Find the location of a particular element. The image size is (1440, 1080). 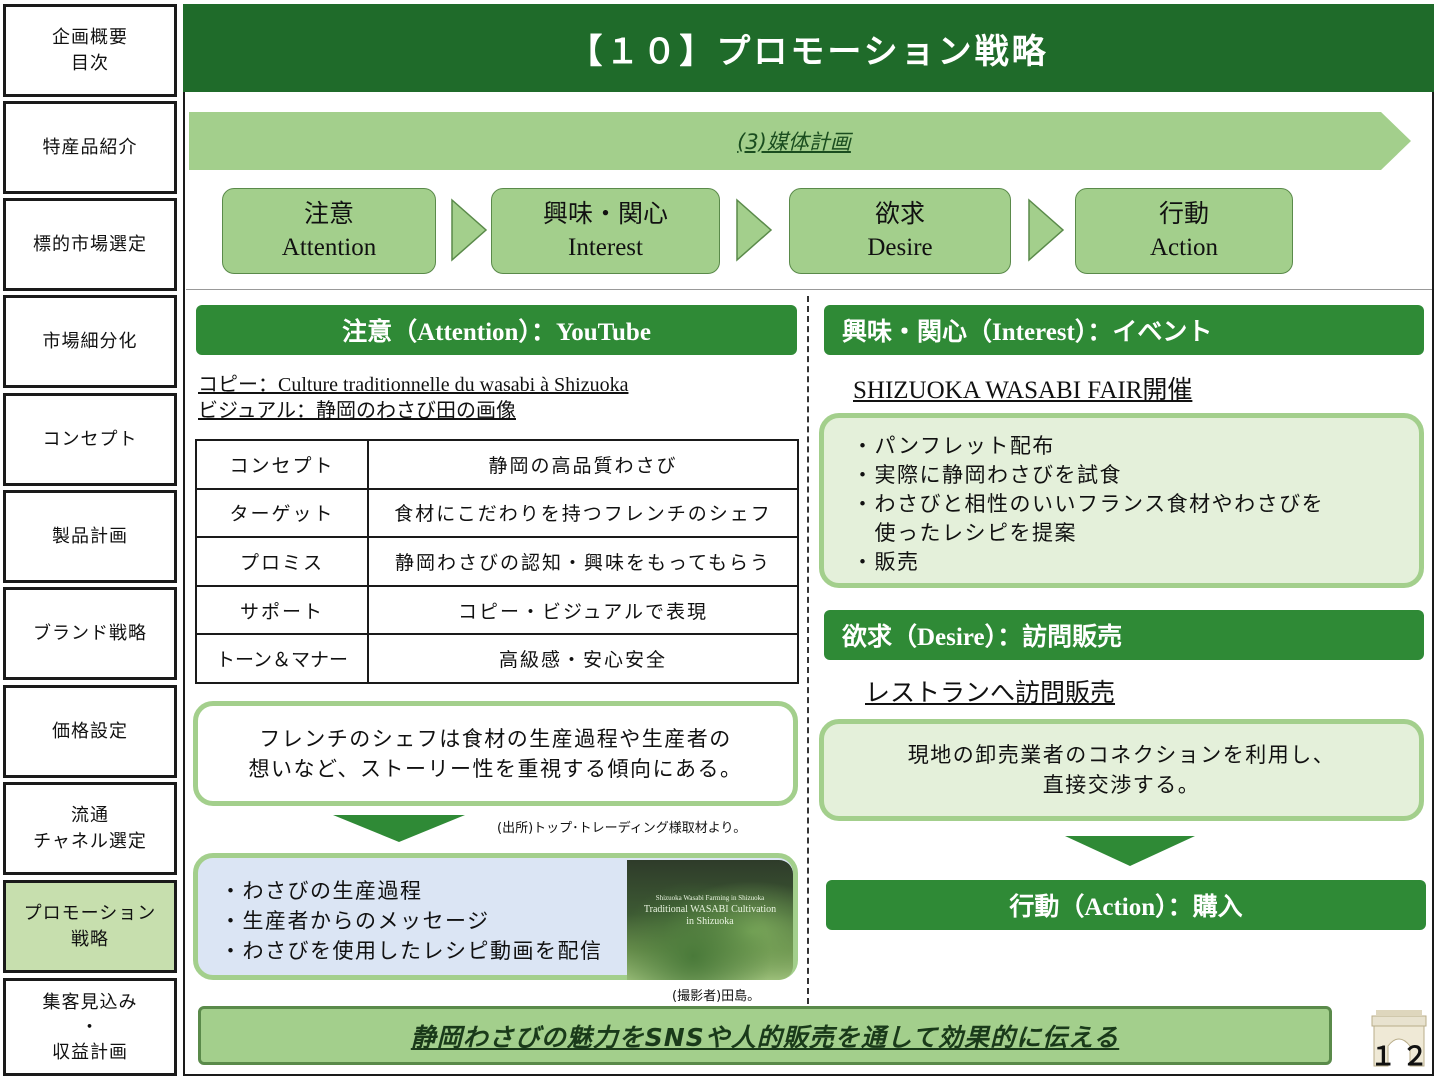

sidebar-item-revenue: 集客見込み ・ 収益計画 is located at coordinates (90, 1027).